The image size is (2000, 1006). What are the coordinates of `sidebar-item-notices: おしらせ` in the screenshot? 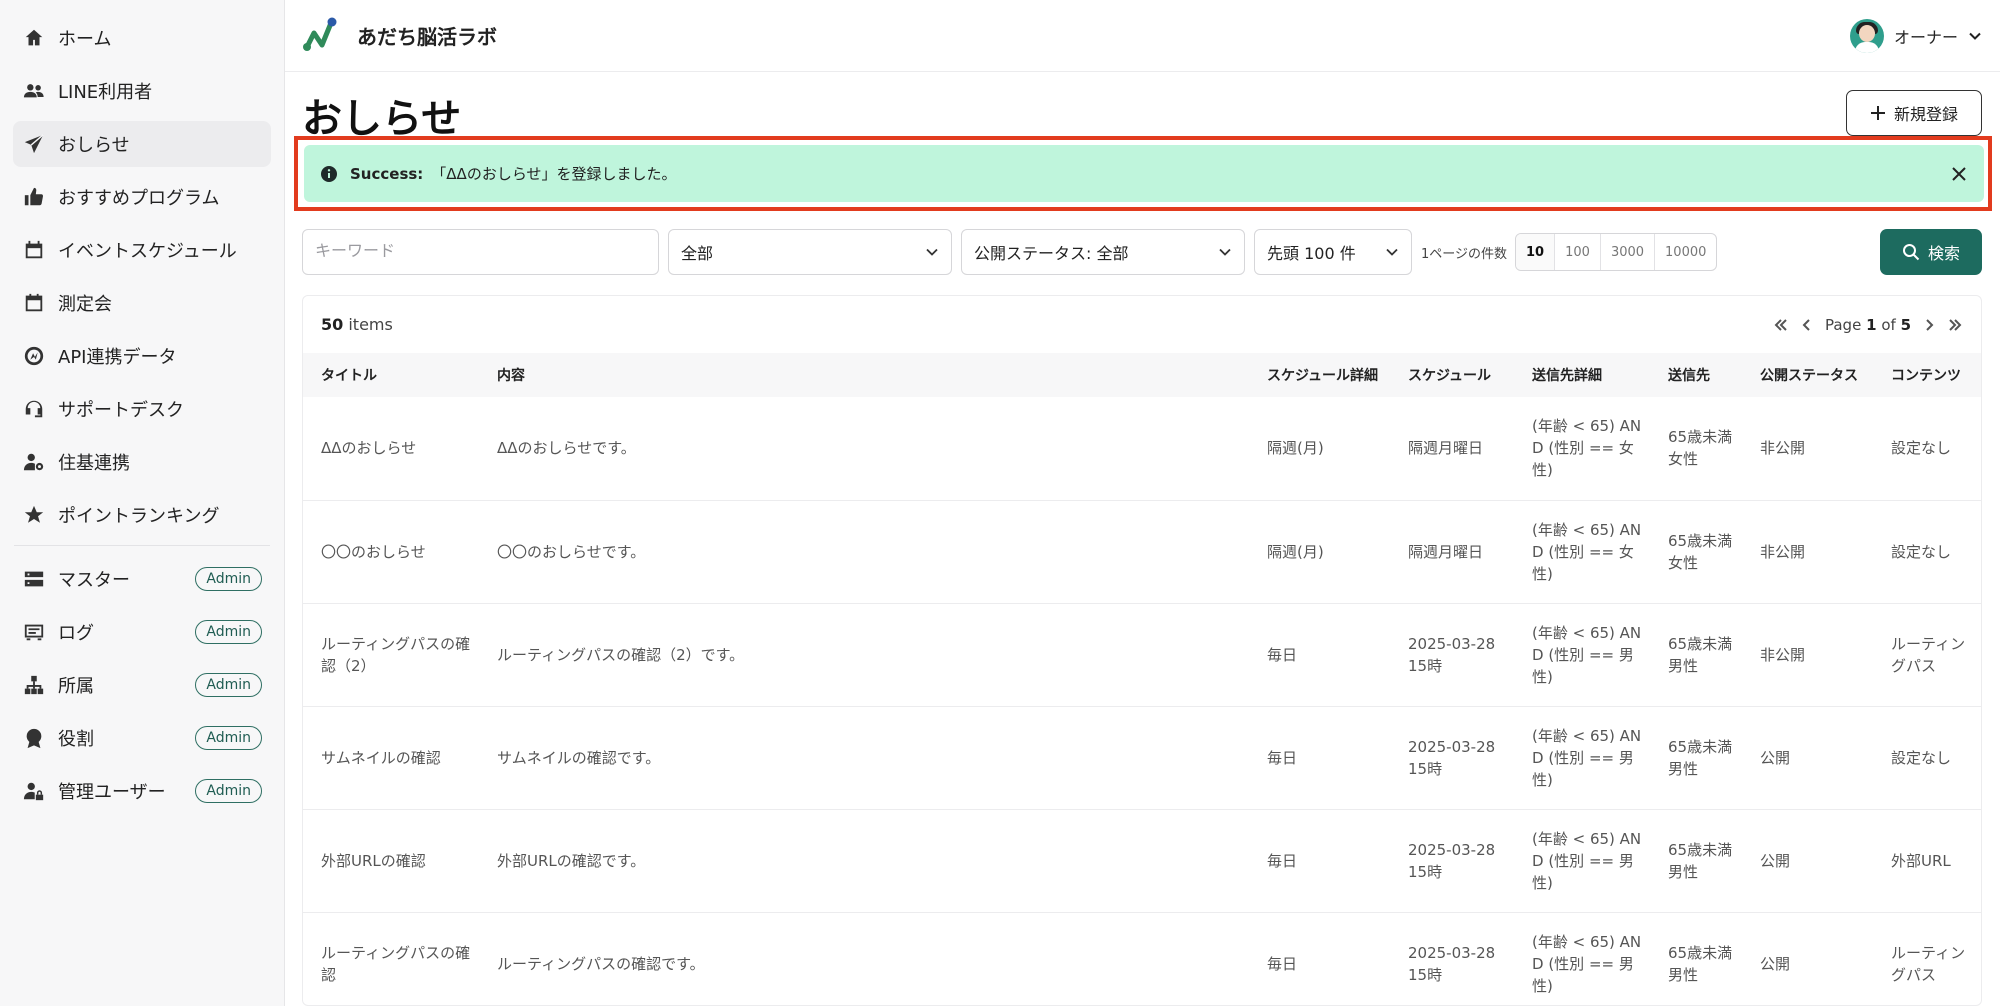 It's located at (142, 144).